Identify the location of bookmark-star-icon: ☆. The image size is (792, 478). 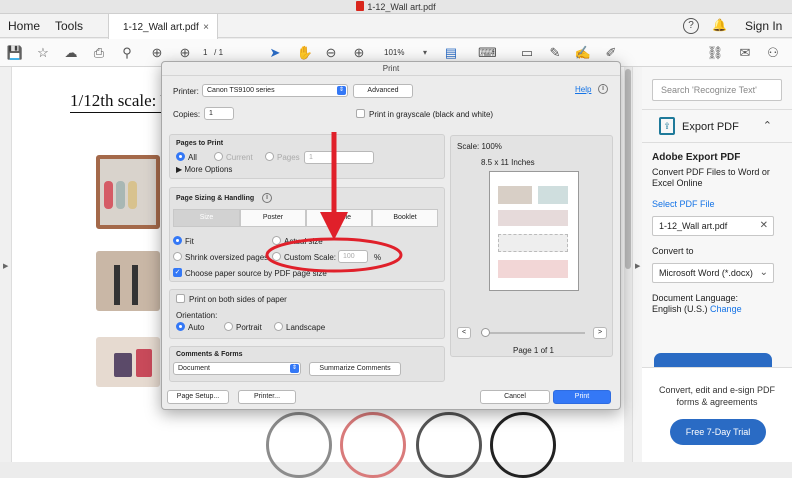
(43, 53).